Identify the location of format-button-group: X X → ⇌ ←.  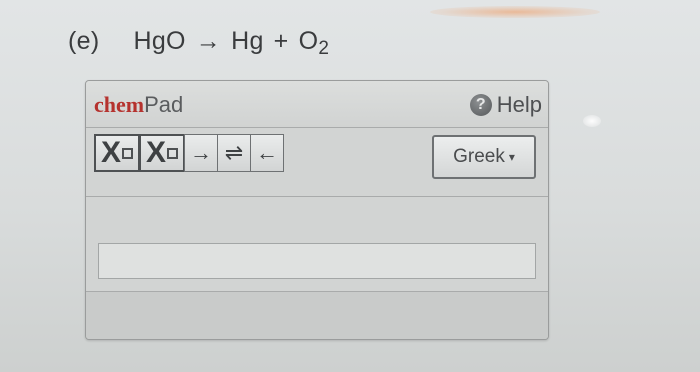
(189, 153).